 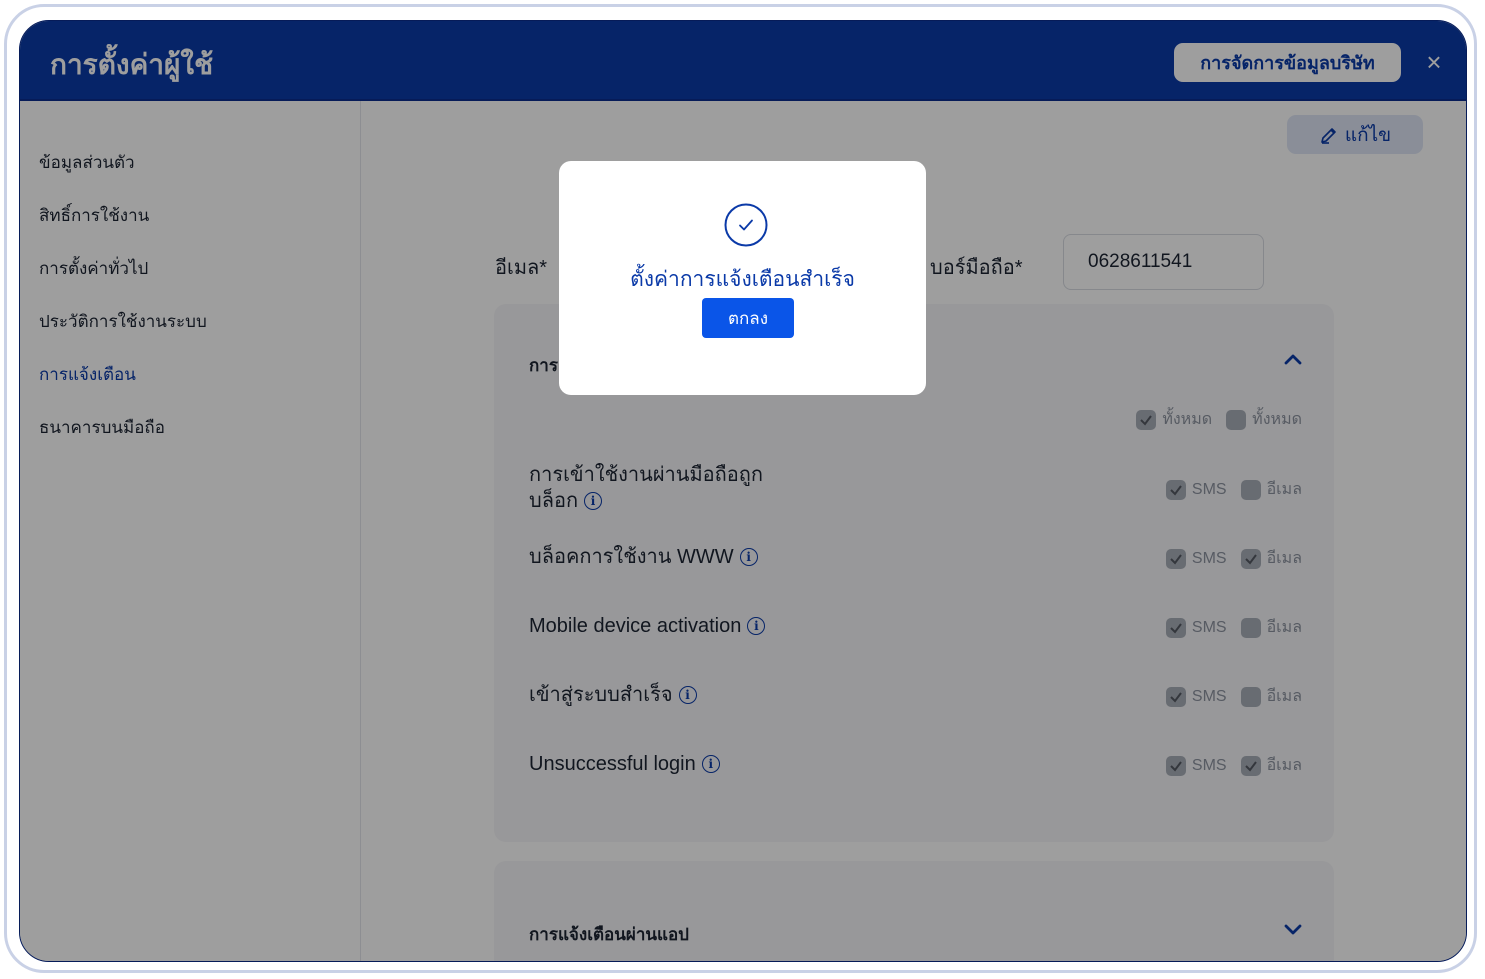 What do you see at coordinates (1434, 63) in the screenshot?
I see `close-icon: ×` at bounding box center [1434, 63].